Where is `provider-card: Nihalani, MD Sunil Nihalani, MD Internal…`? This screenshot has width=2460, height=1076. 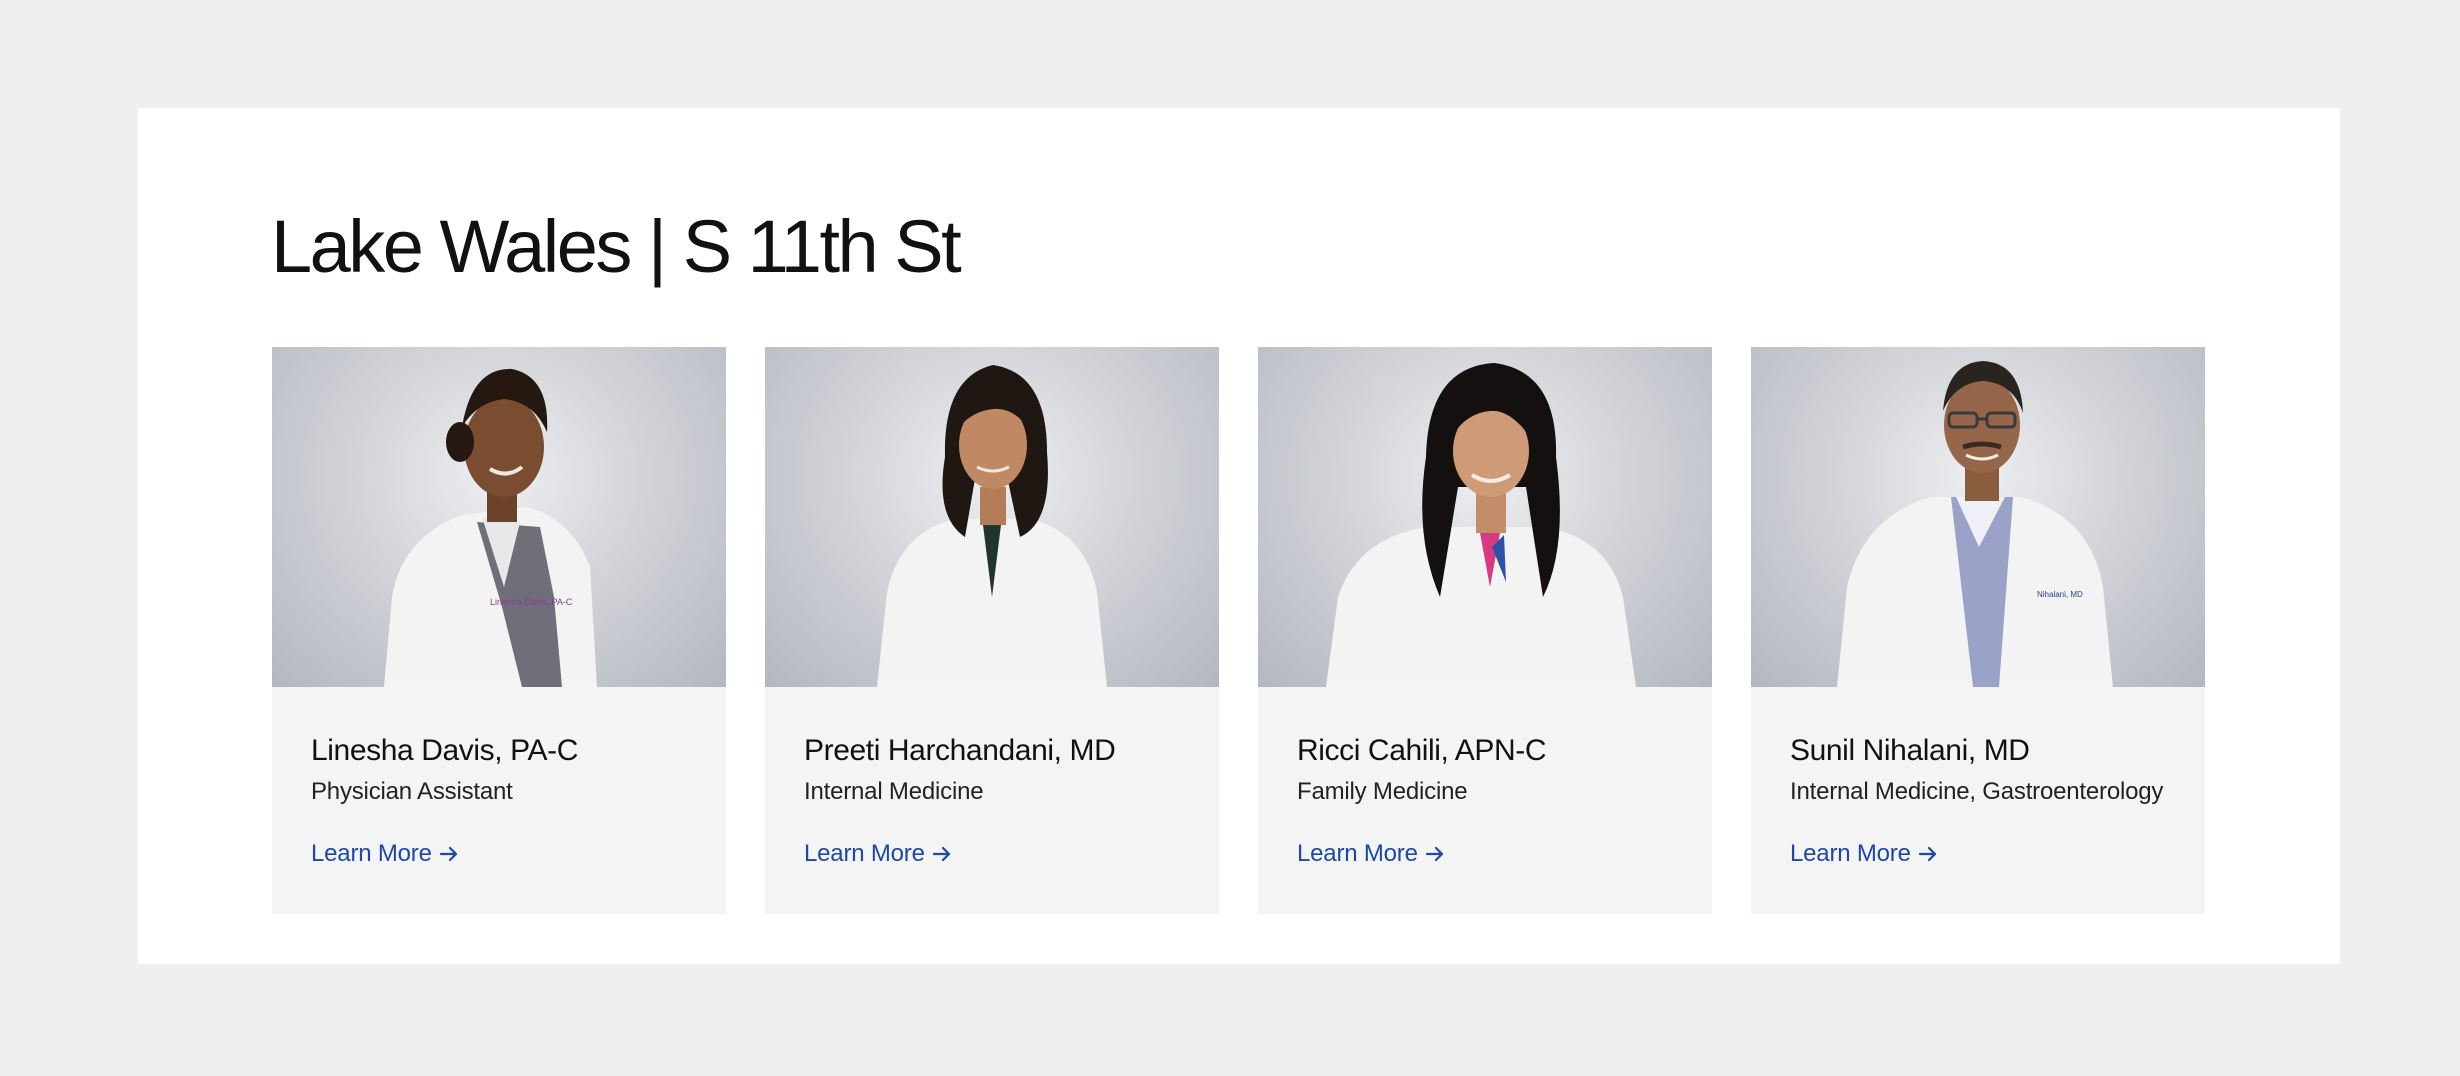
provider-card: Nihalani, MD Sunil Nihalani, MD Internal… is located at coordinates (1978, 630).